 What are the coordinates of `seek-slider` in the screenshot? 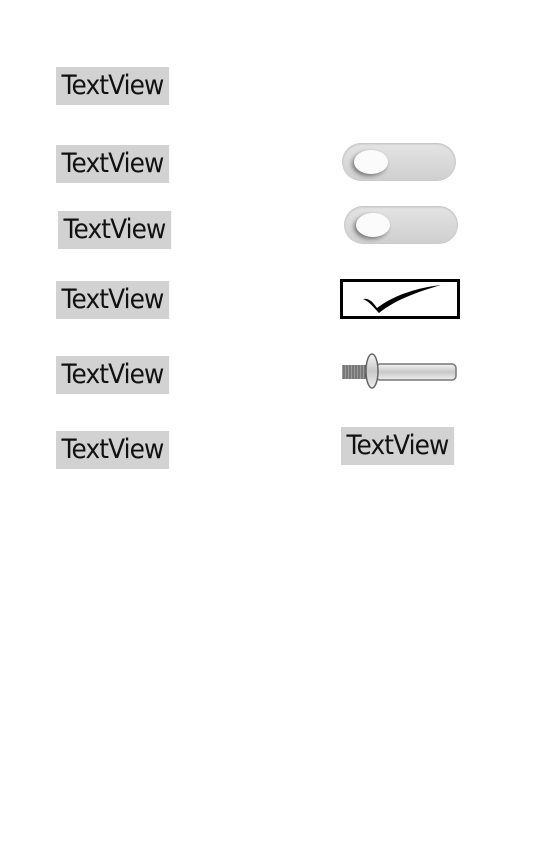 It's located at (400, 371).